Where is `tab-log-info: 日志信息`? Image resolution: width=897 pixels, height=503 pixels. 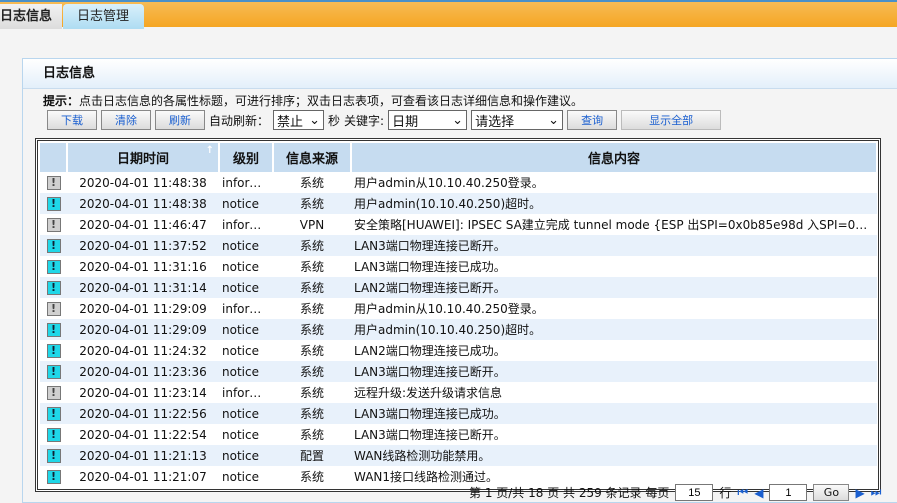
tab-log-info: 日志信息 is located at coordinates (31, 16).